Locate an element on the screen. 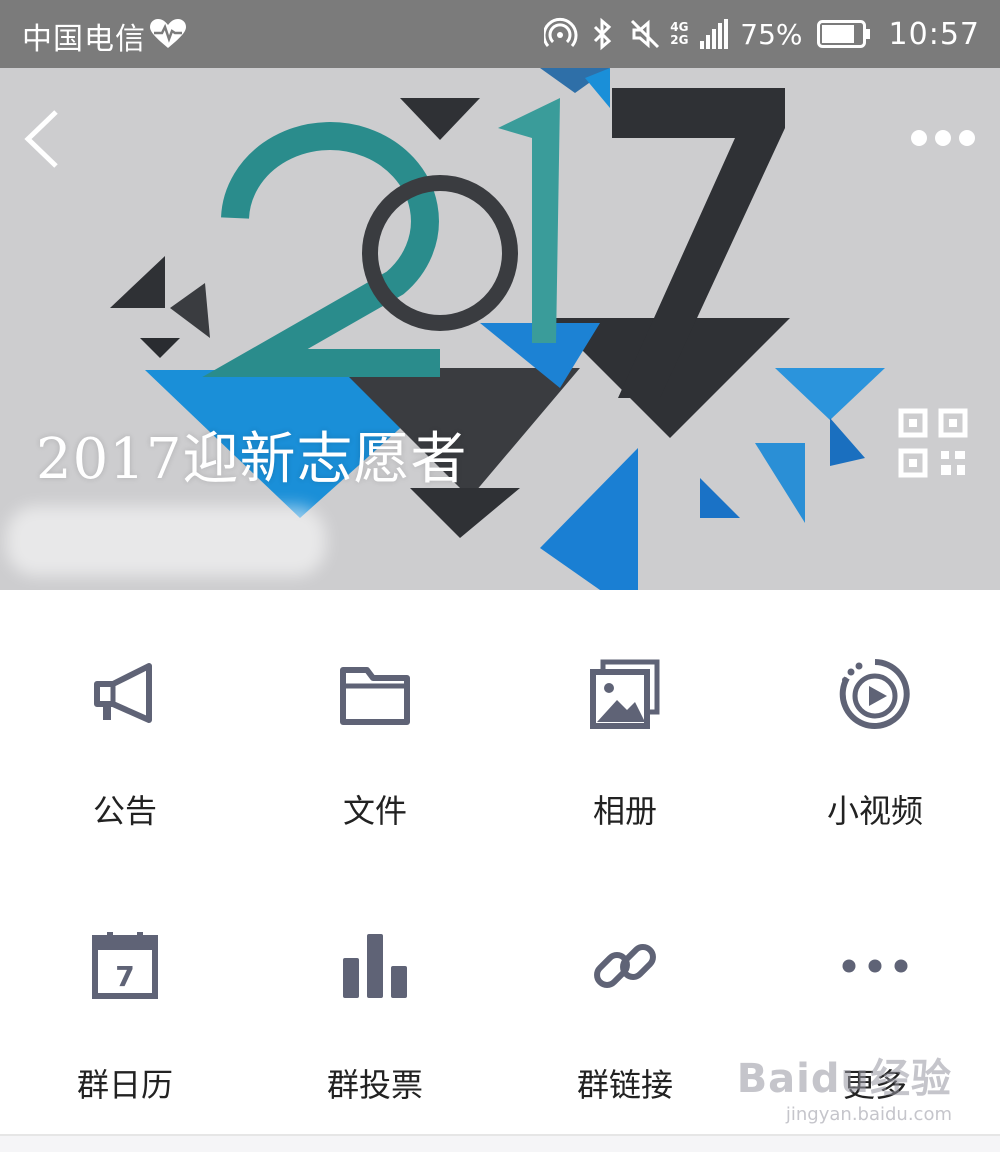 This screenshot has height=1152, width=1000. menu-item-album: 相册 is located at coordinates (625, 726).